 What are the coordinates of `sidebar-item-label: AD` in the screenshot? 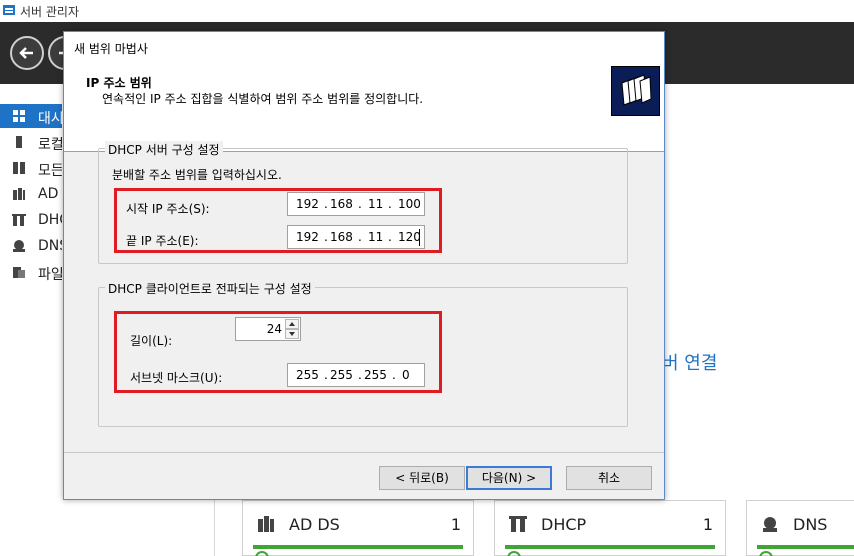 It's located at (48, 194).